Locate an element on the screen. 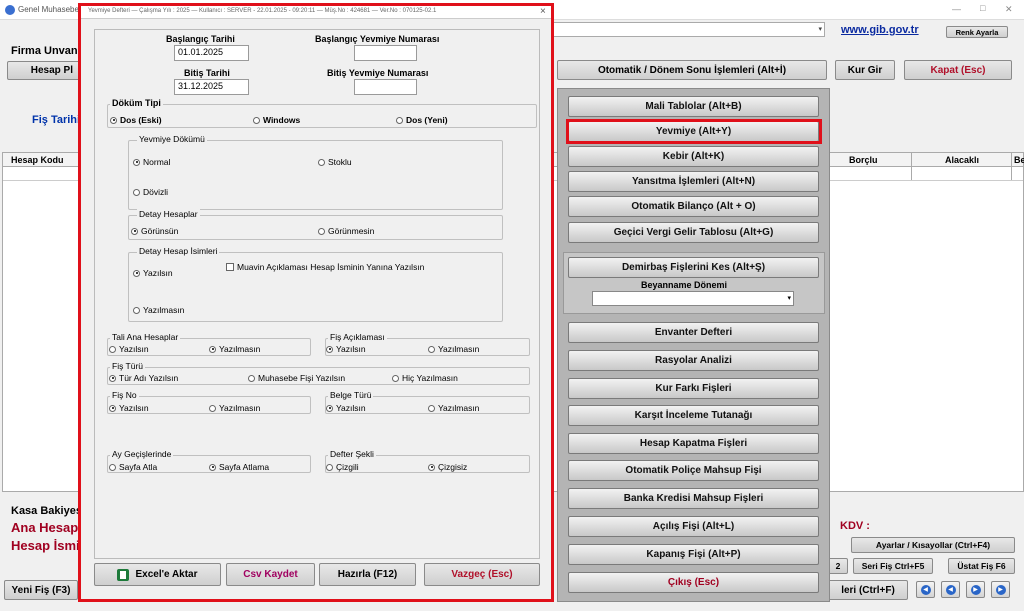  normal-radio: Normal is located at coordinates (151, 162).